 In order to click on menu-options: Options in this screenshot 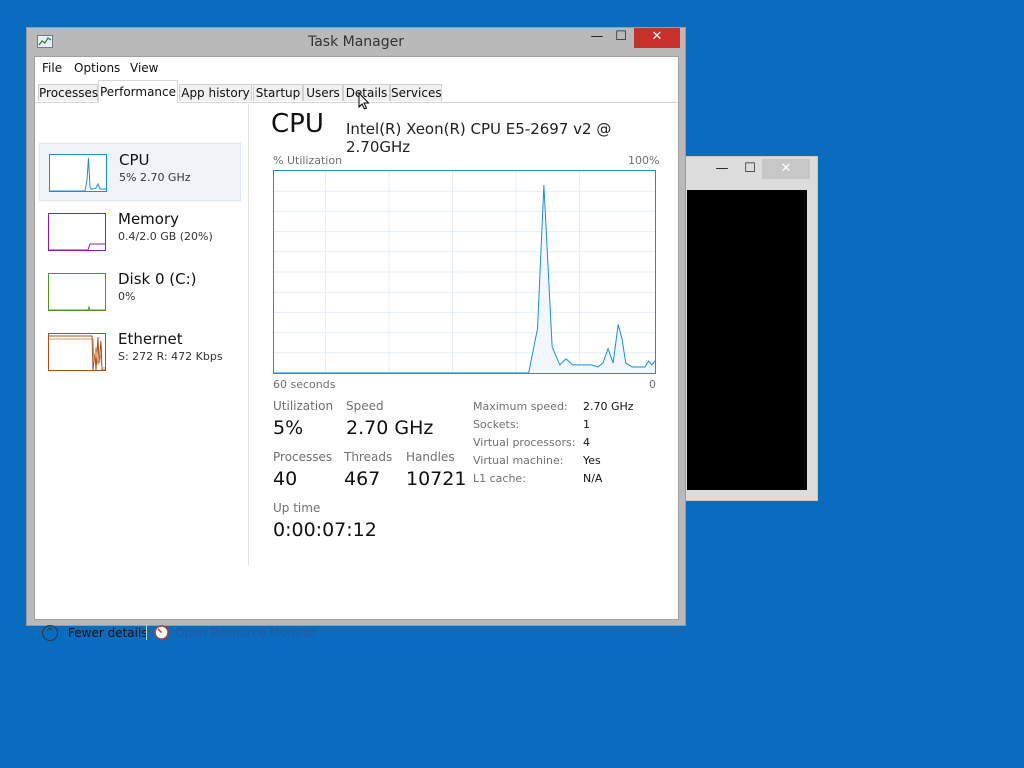, I will do `click(97, 68)`.